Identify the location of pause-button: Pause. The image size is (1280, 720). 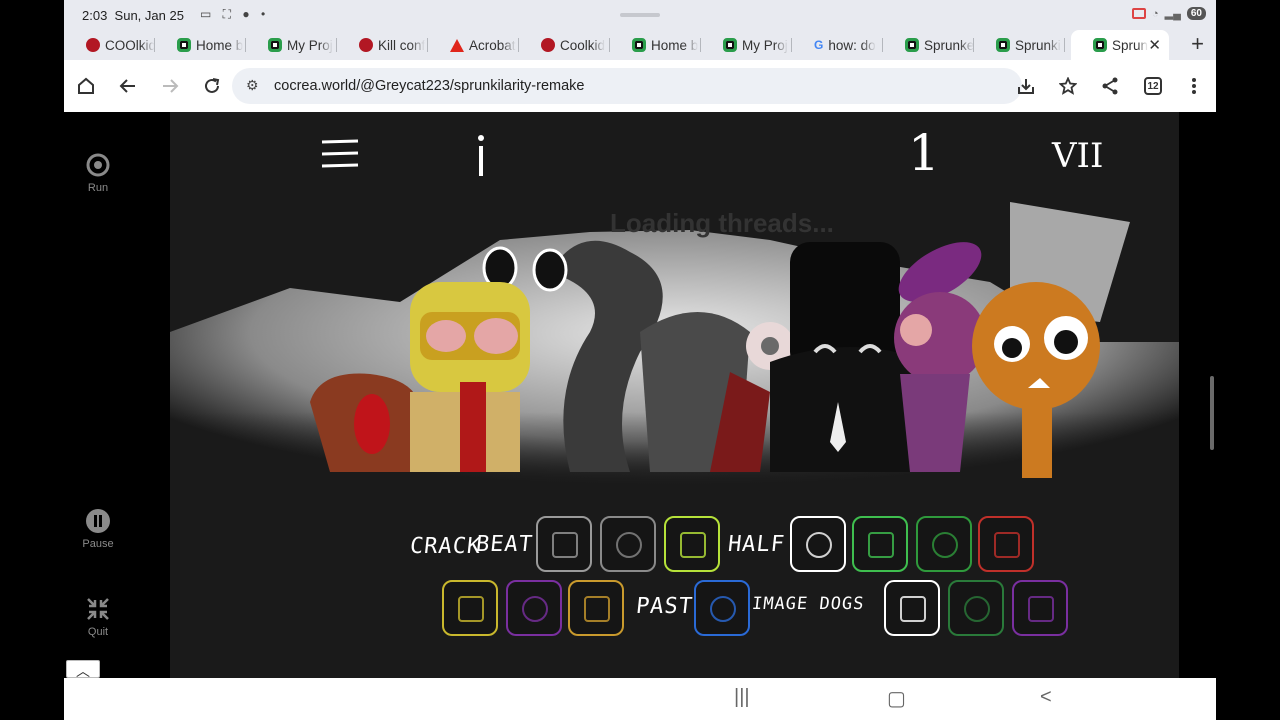
(98, 529).